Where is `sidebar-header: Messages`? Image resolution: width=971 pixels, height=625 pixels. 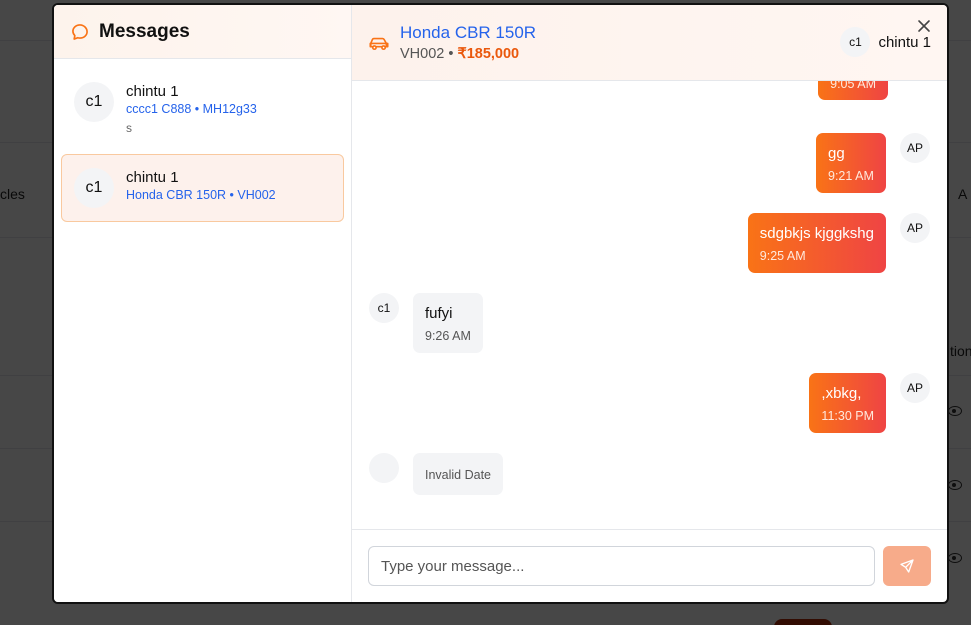 sidebar-header: Messages is located at coordinates (202, 32).